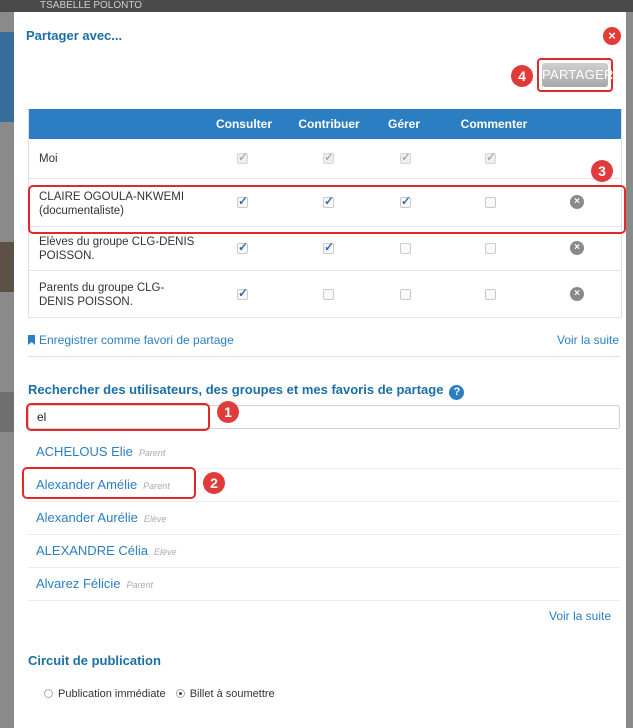 The height and width of the screenshot is (728, 633). Describe the element at coordinates (118, 417) in the screenshot. I see `highlight-search-input` at that location.